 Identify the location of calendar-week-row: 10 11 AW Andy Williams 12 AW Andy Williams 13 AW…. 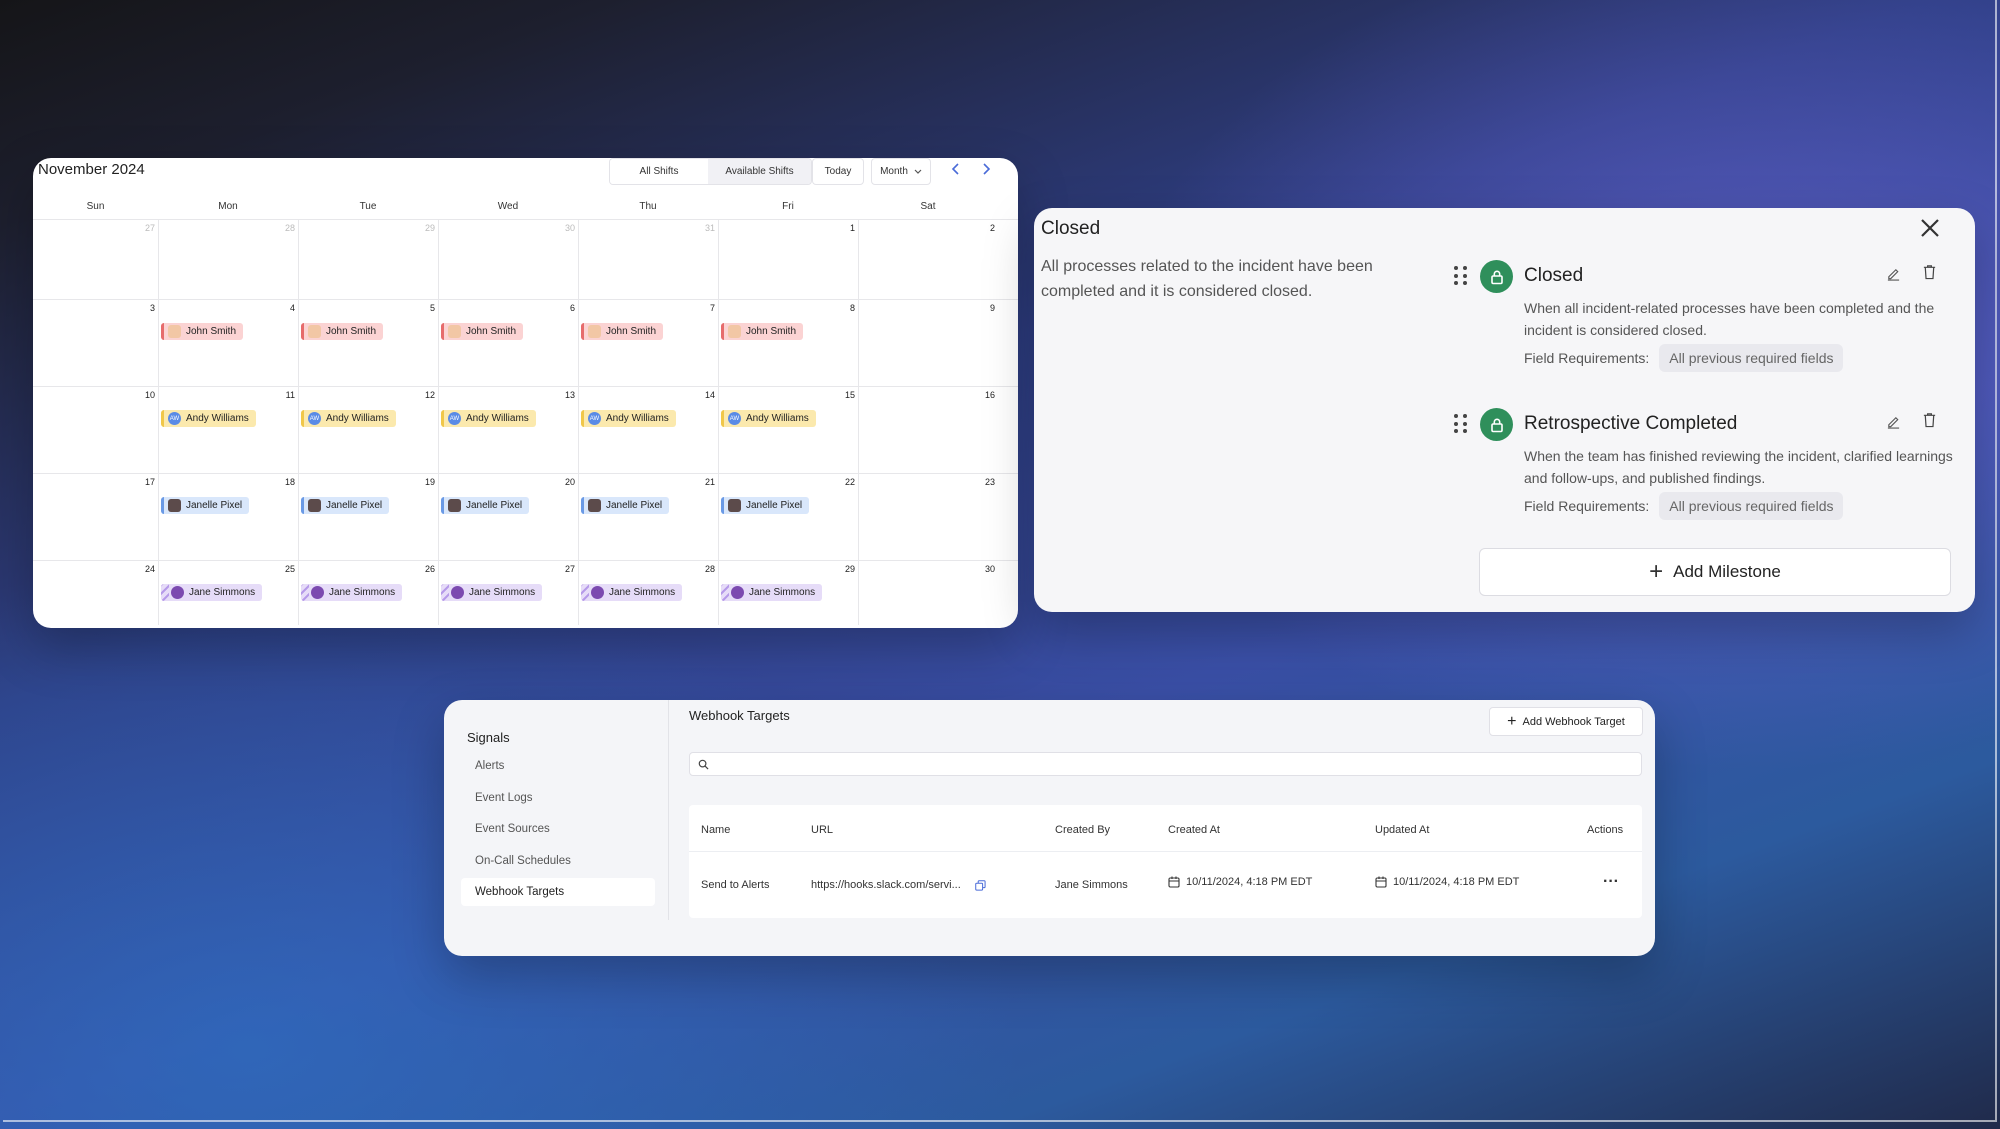
(525, 429).